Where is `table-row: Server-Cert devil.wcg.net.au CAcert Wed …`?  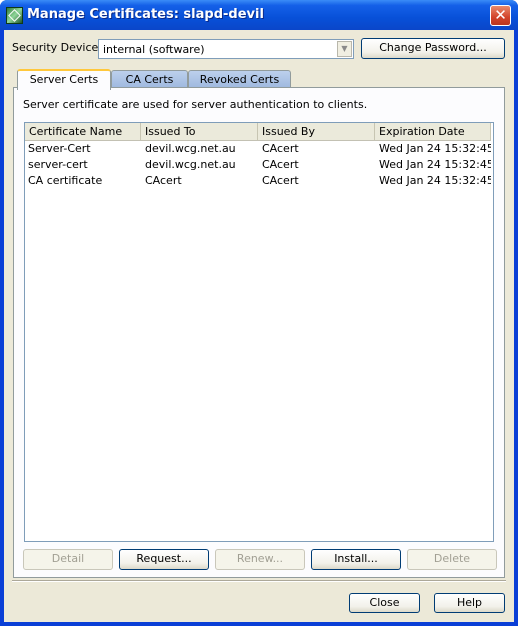
table-row: Server-Cert devil.wcg.net.au CAcert Wed … is located at coordinates (258, 149).